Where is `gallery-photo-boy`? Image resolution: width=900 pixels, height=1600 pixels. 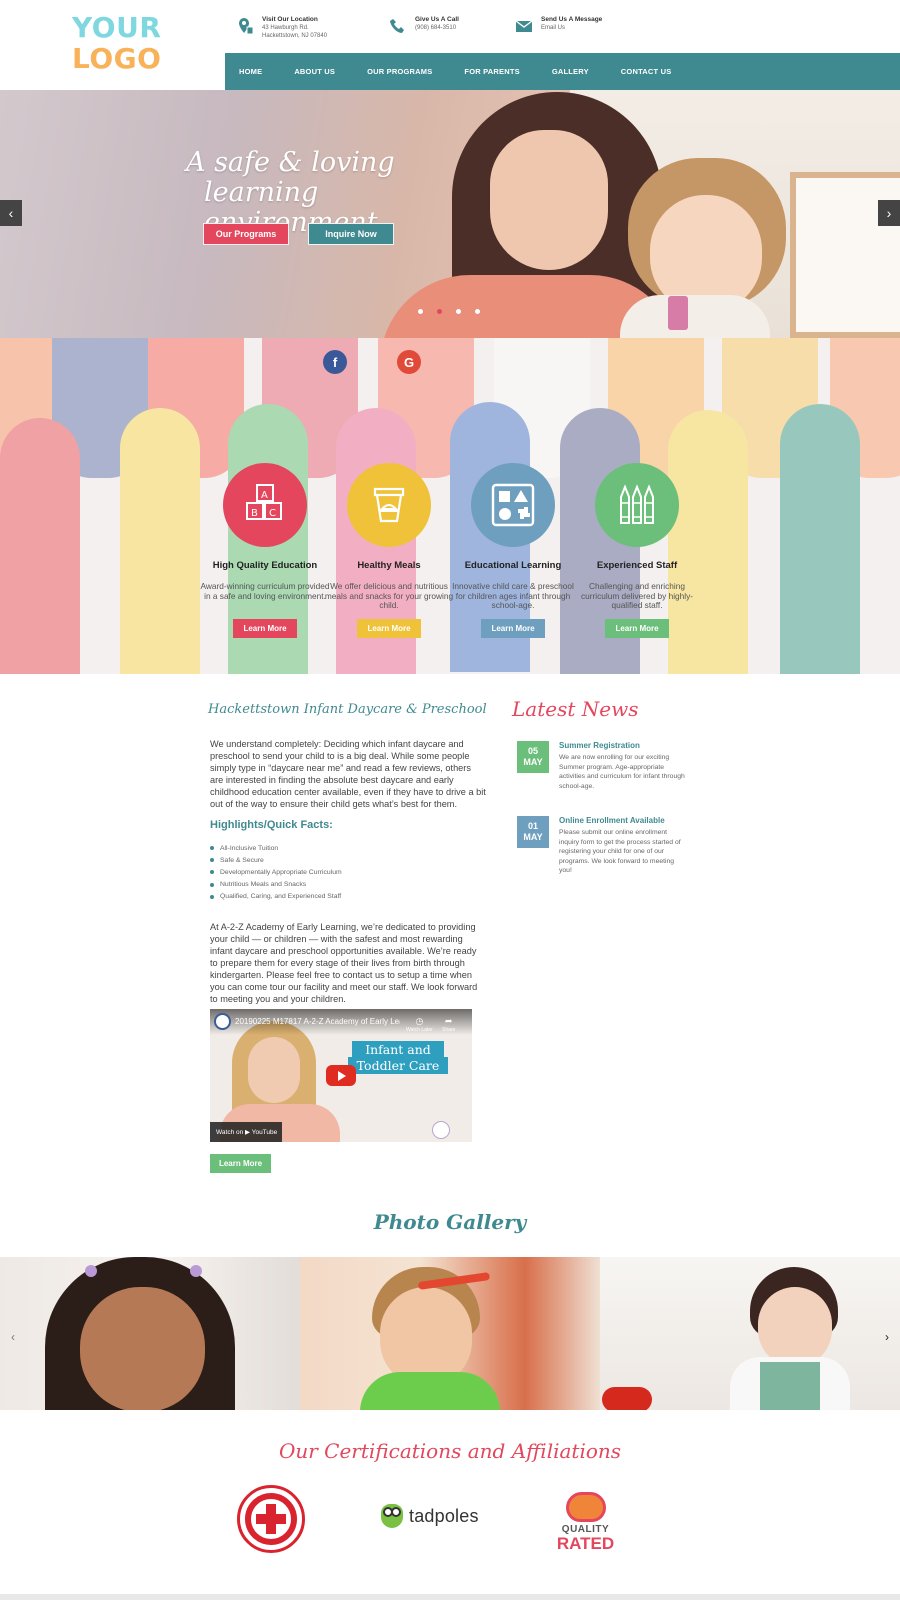 gallery-photo-boy is located at coordinates (450, 1333).